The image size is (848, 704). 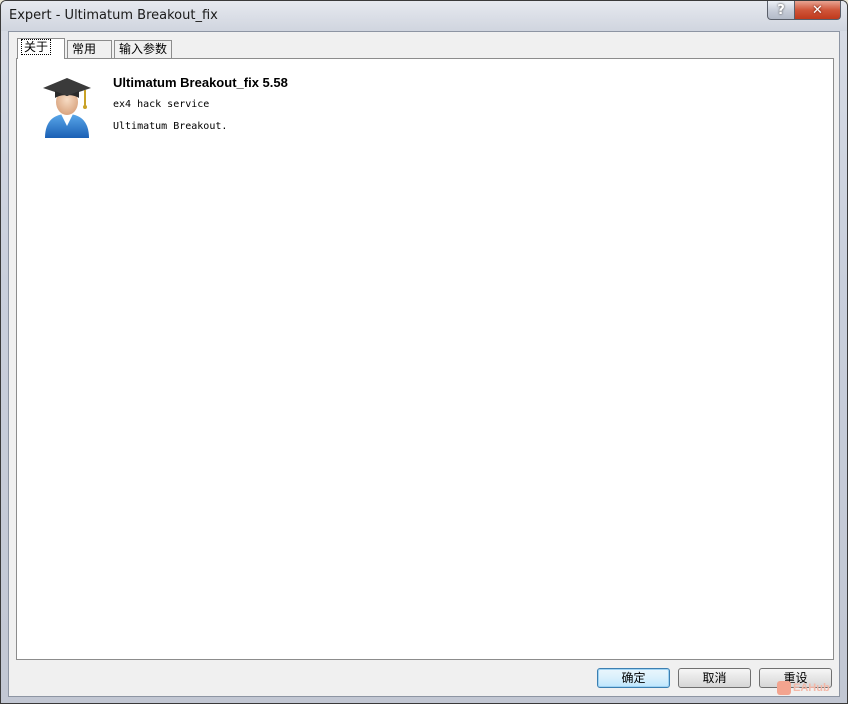 I want to click on help-button: ?, so click(x=781, y=10).